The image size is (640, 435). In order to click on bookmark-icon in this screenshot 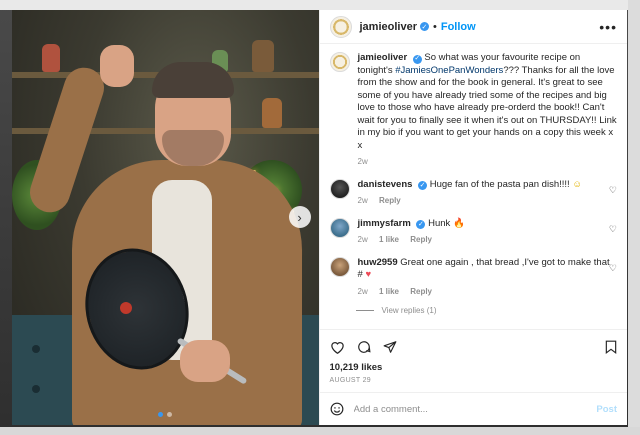, I will do `click(611, 347)`.